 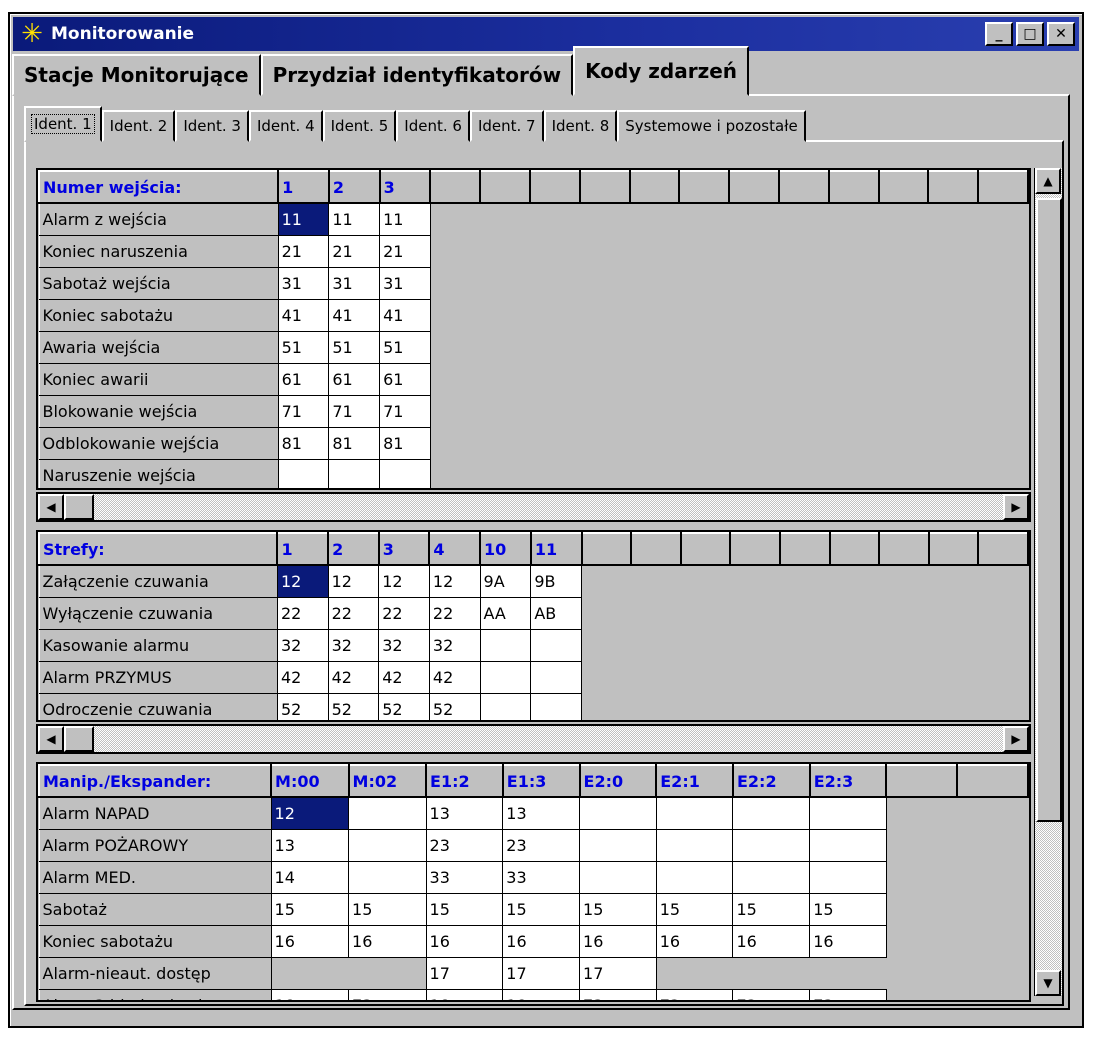 What do you see at coordinates (405, 411) in the screenshot?
I see `grid-cell: 71` at bounding box center [405, 411].